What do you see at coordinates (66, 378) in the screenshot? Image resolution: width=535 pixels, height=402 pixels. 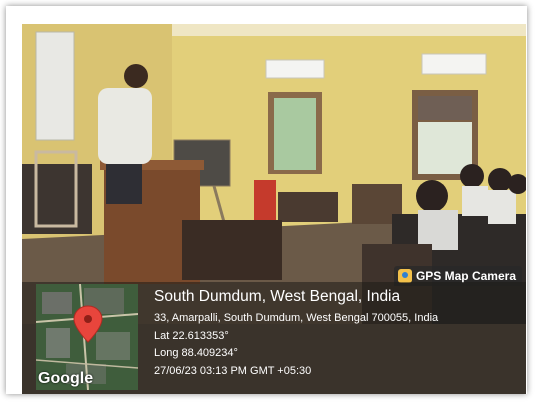 I see `google-attribution: Google` at bounding box center [66, 378].